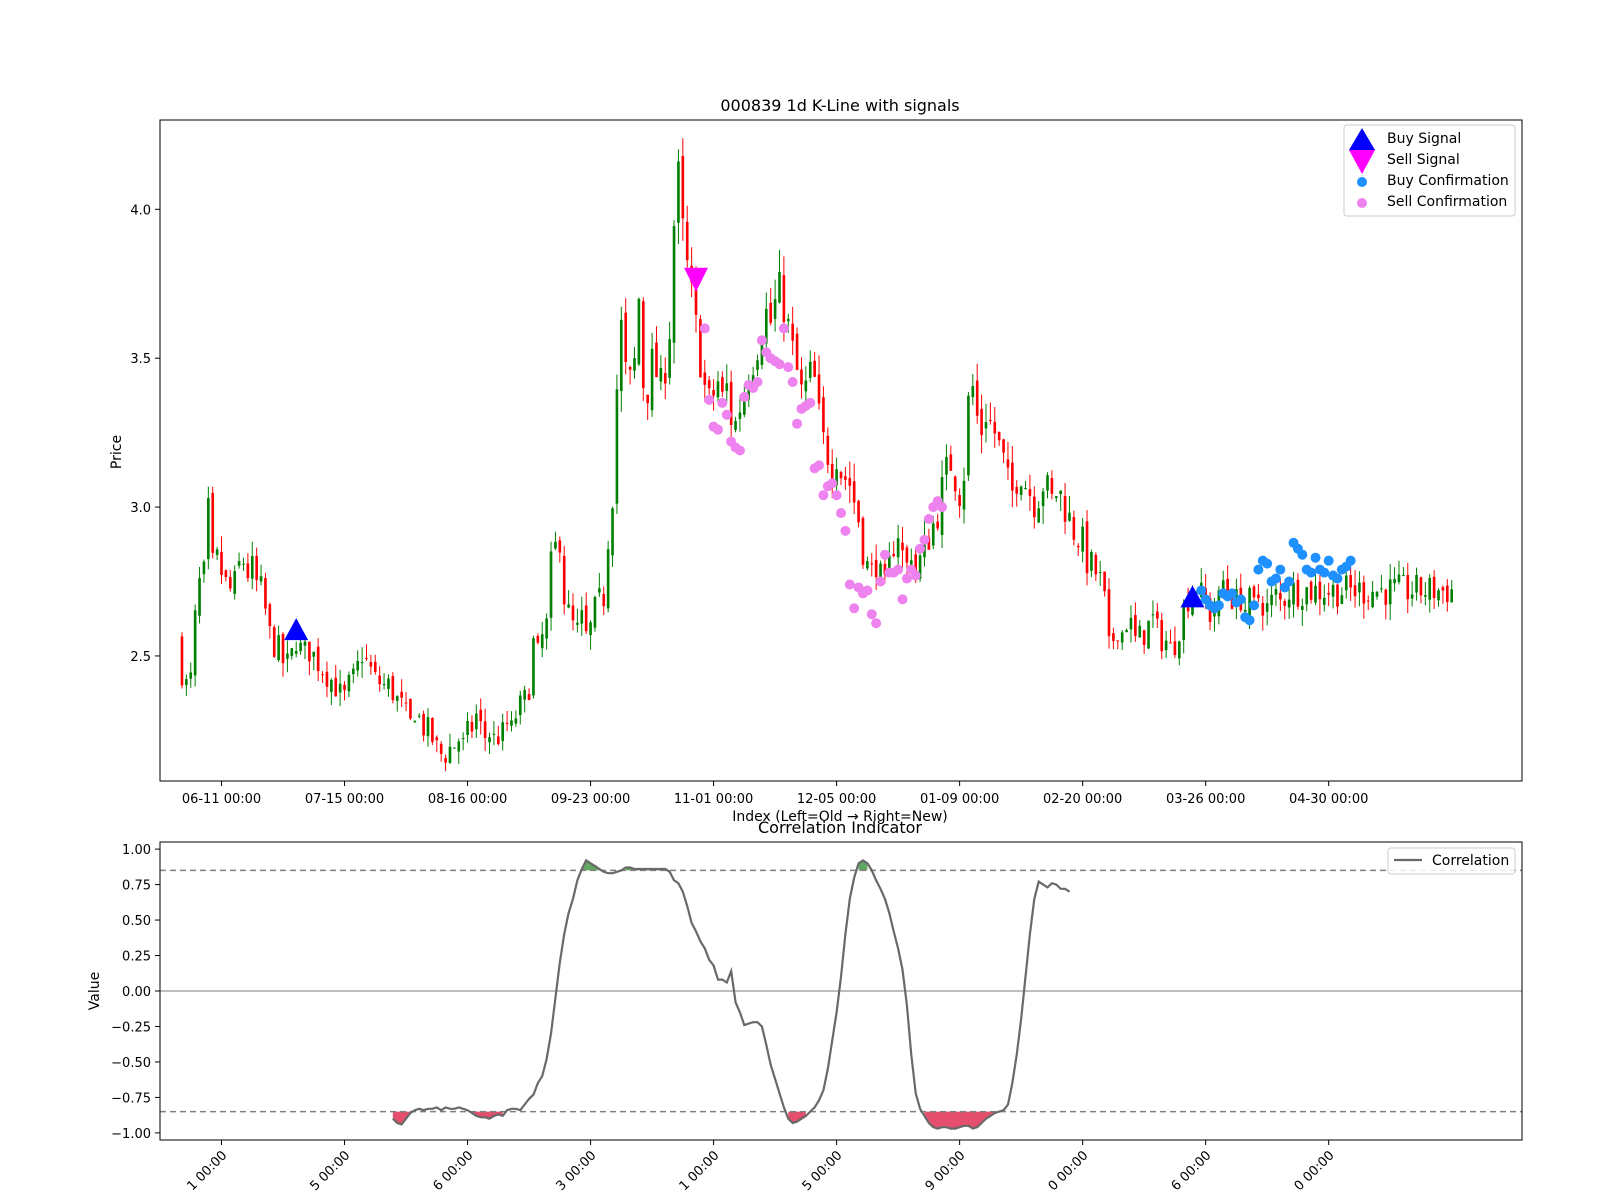 Image resolution: width=1600 pixels, height=1200 pixels. Describe the element at coordinates (136, 992) in the screenshot. I see `correlation-ytick-label: 0.00` at that location.